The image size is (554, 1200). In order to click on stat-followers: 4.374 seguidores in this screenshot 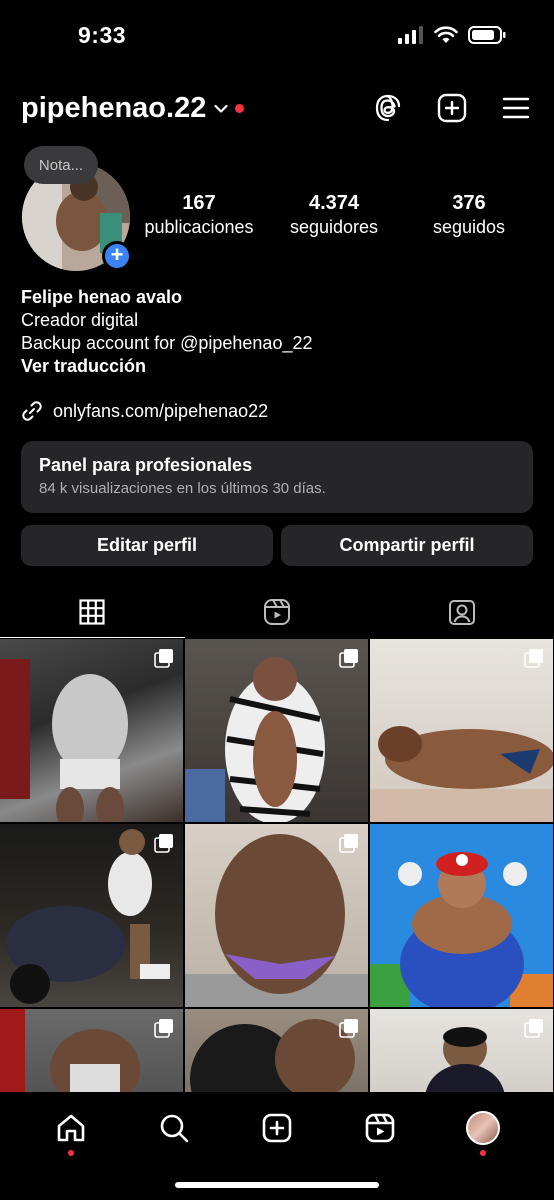, I will do `click(334, 215)`.